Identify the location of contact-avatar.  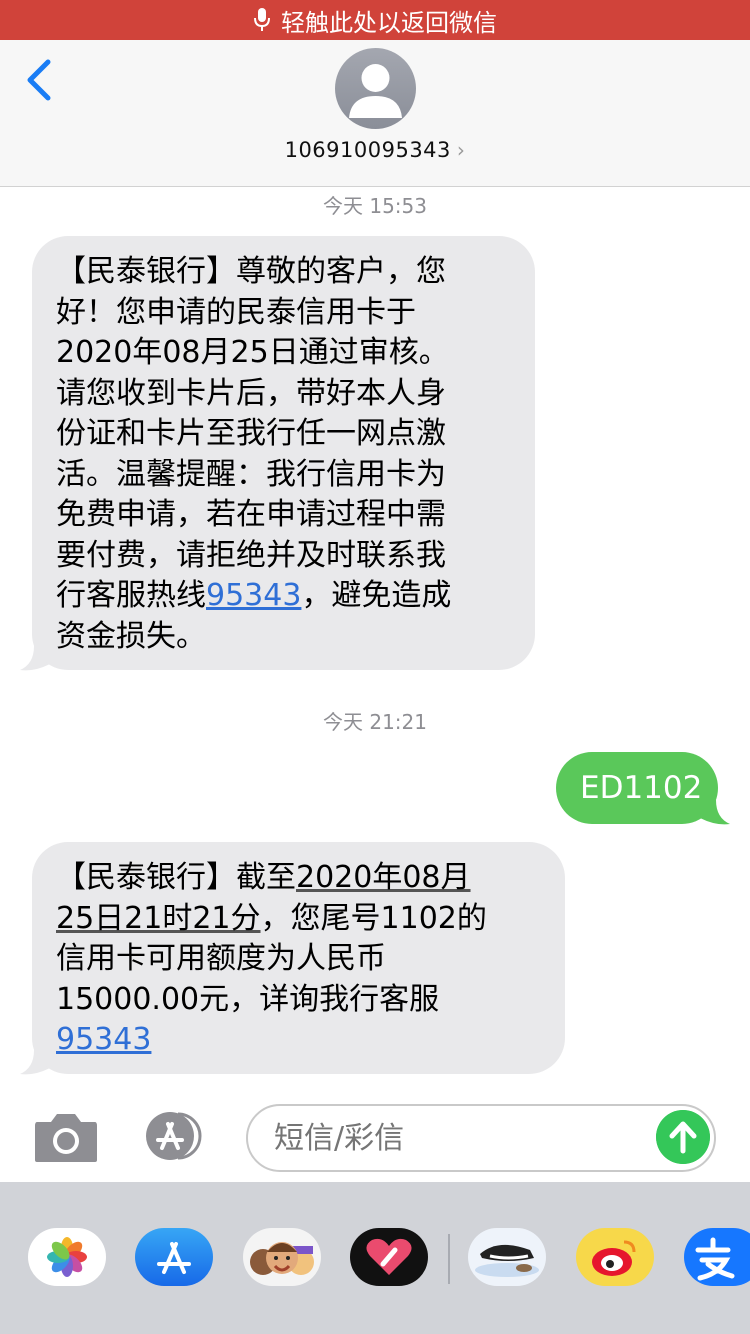
(375, 88).